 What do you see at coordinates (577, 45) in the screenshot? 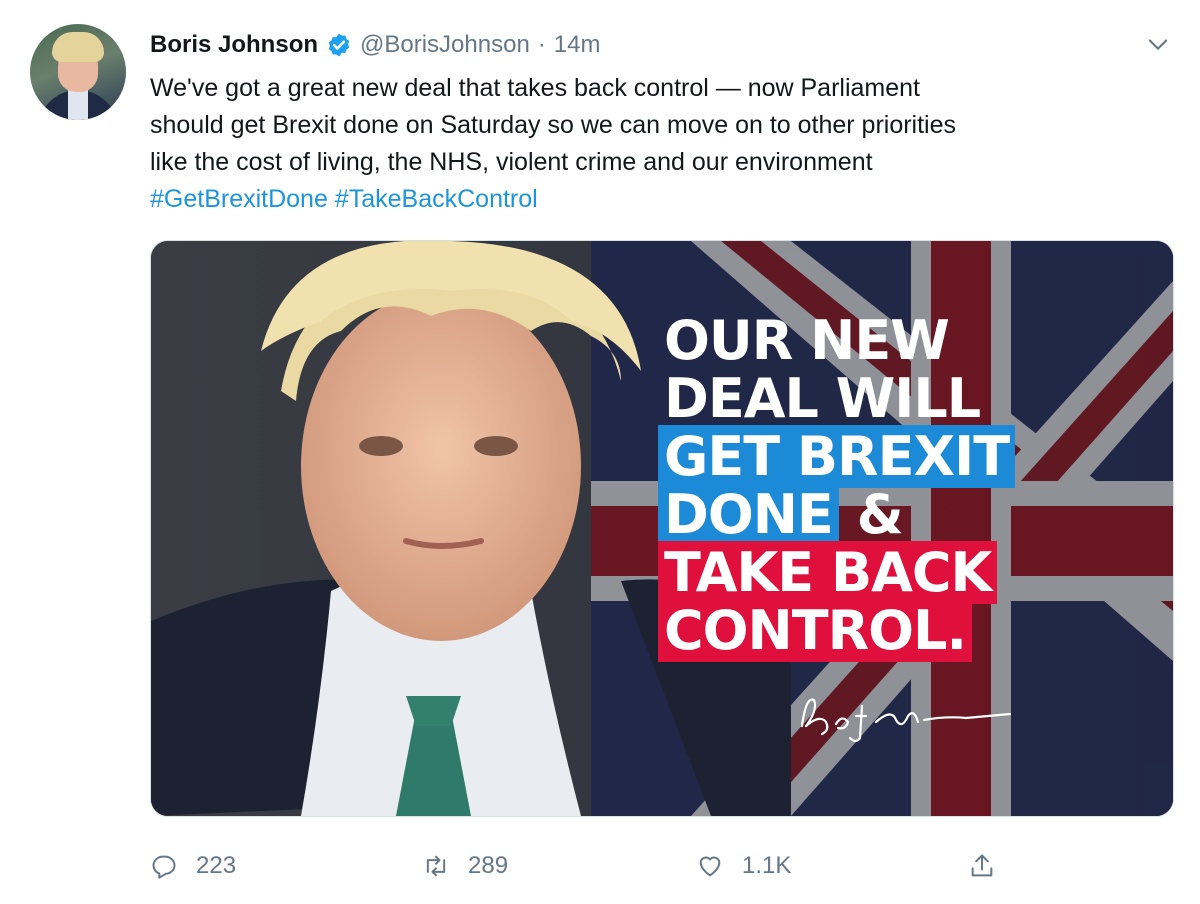
I see `timestamp: 14m` at bounding box center [577, 45].